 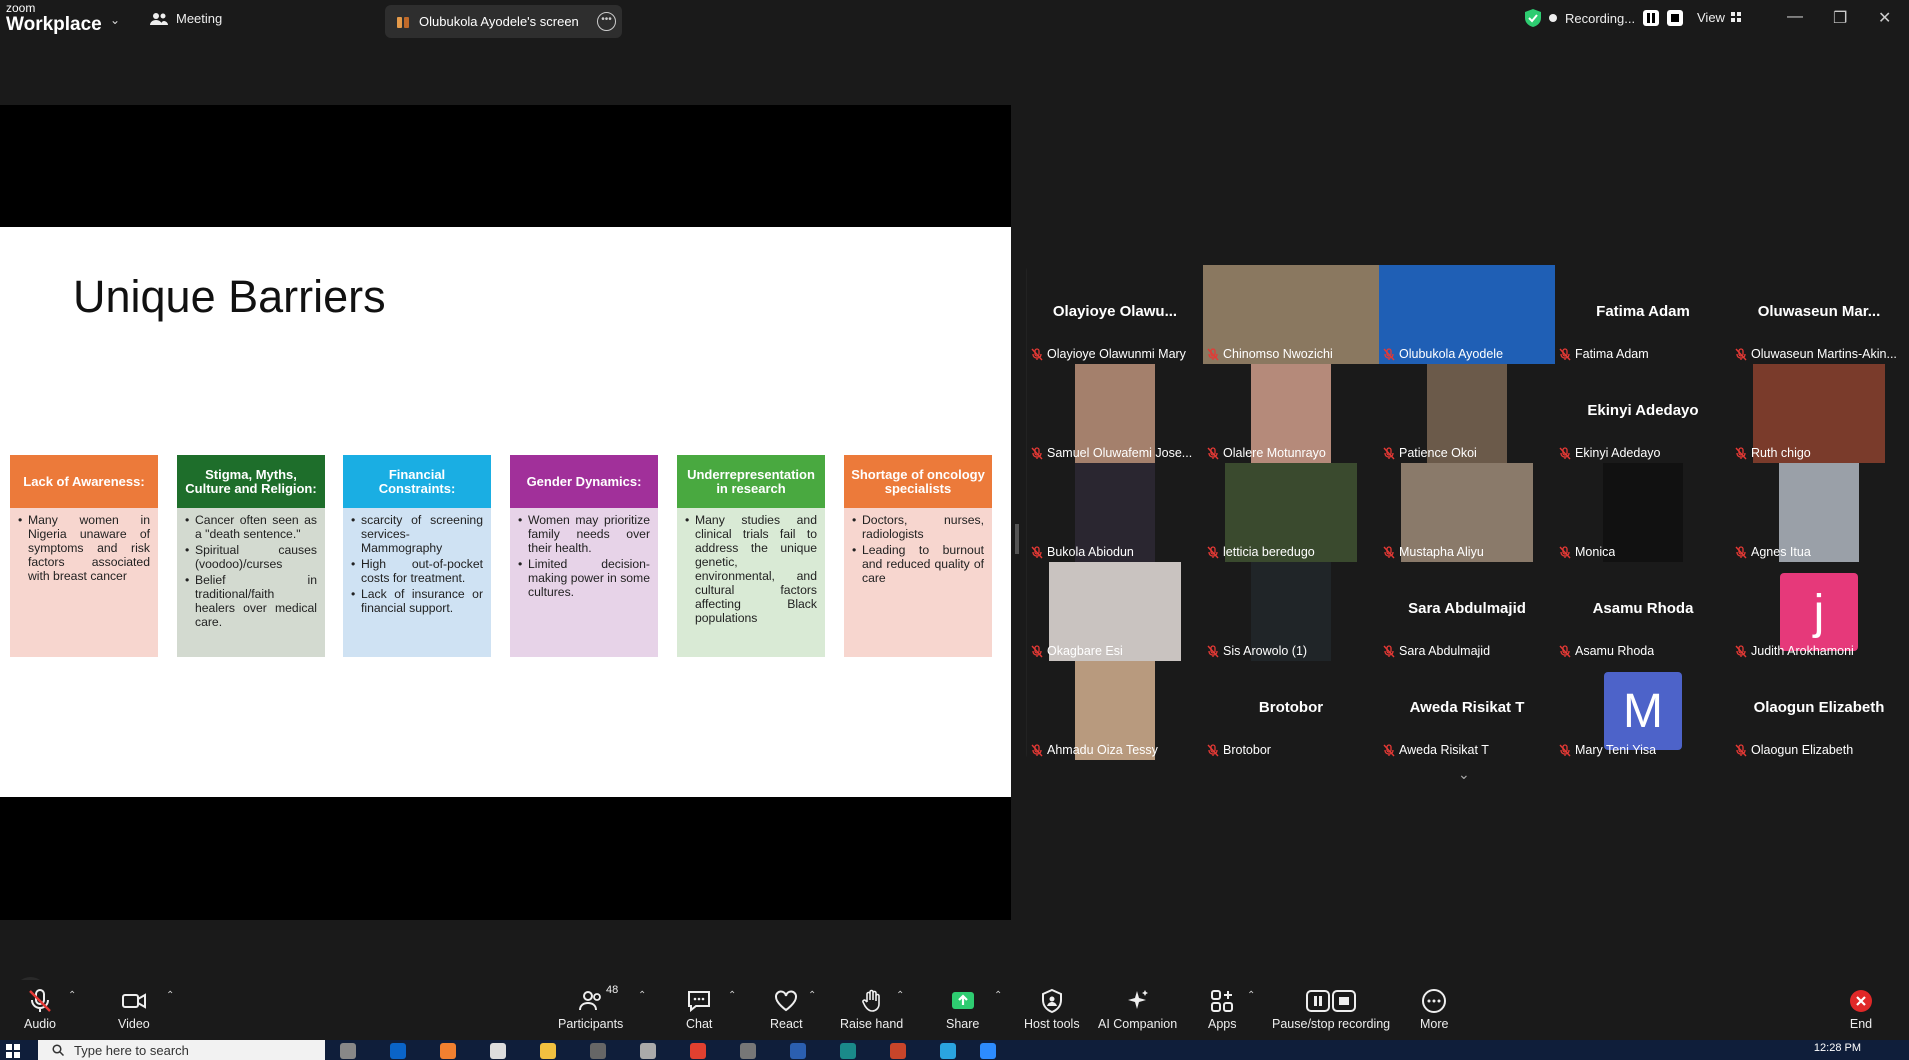 What do you see at coordinates (1819, 611) in the screenshot?
I see `participant-tile: j Judith Arokhamoni` at bounding box center [1819, 611].